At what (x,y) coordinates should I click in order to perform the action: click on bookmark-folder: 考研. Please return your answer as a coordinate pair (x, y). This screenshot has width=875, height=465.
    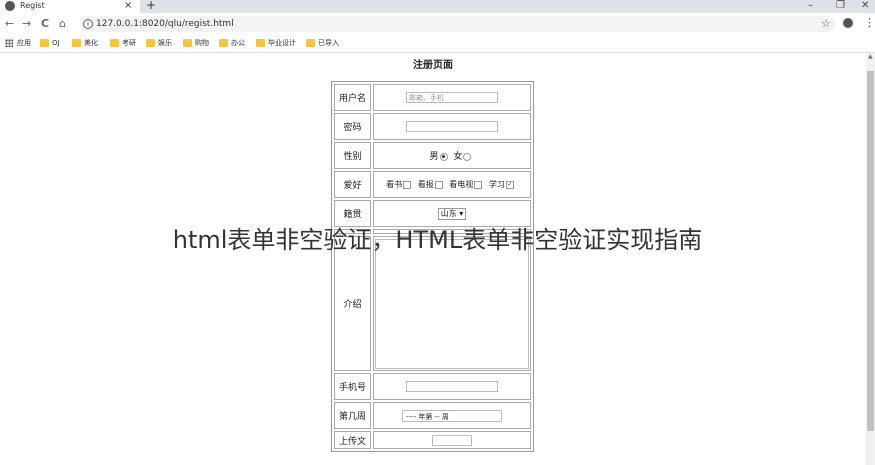
    Looking at the image, I should click on (123, 43).